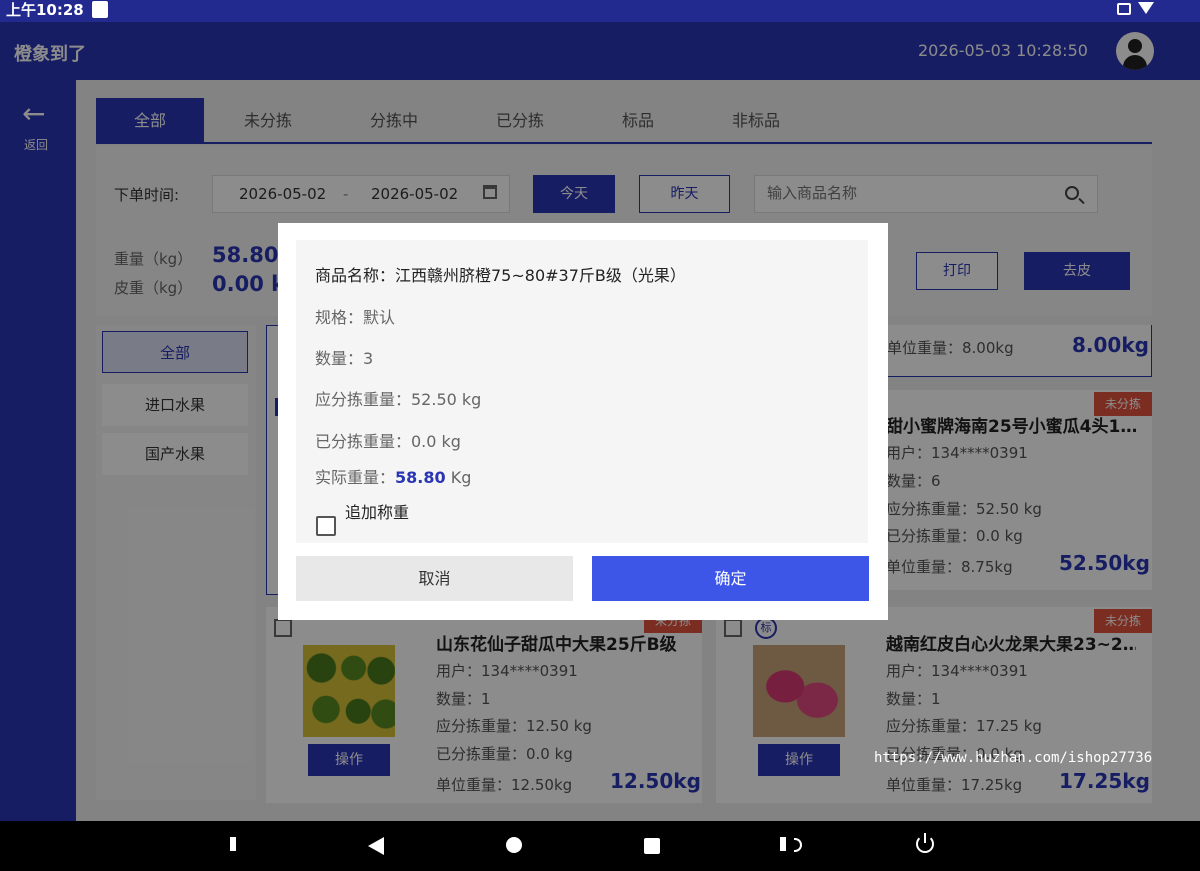 Image resolution: width=1200 pixels, height=871 pixels. What do you see at coordinates (1146, 8) in the screenshot?
I see `wifi-icon` at bounding box center [1146, 8].